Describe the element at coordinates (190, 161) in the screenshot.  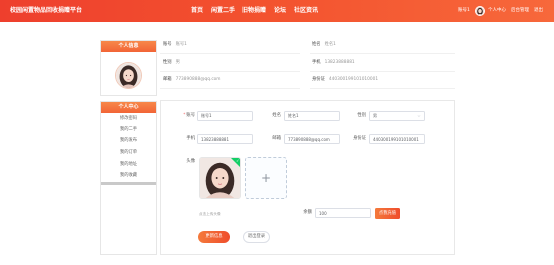
I see `avatar-field-label: 头像` at that location.